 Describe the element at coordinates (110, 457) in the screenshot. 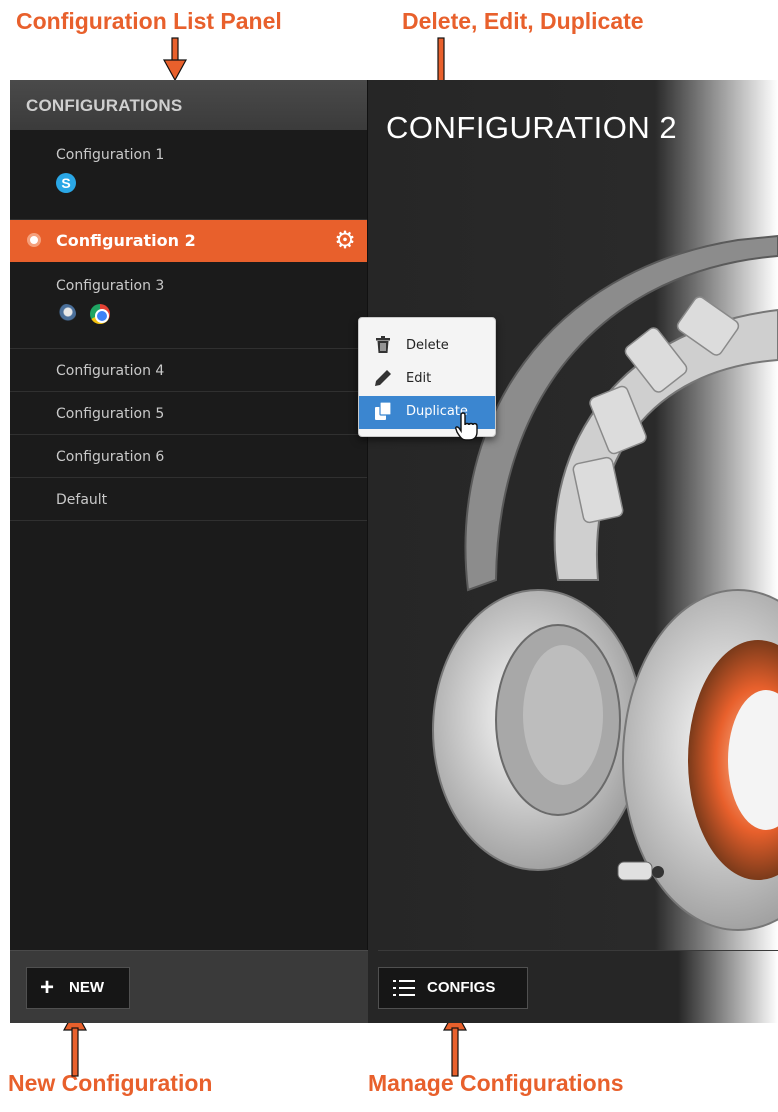

I see `config-item-label: Configuration 6` at that location.